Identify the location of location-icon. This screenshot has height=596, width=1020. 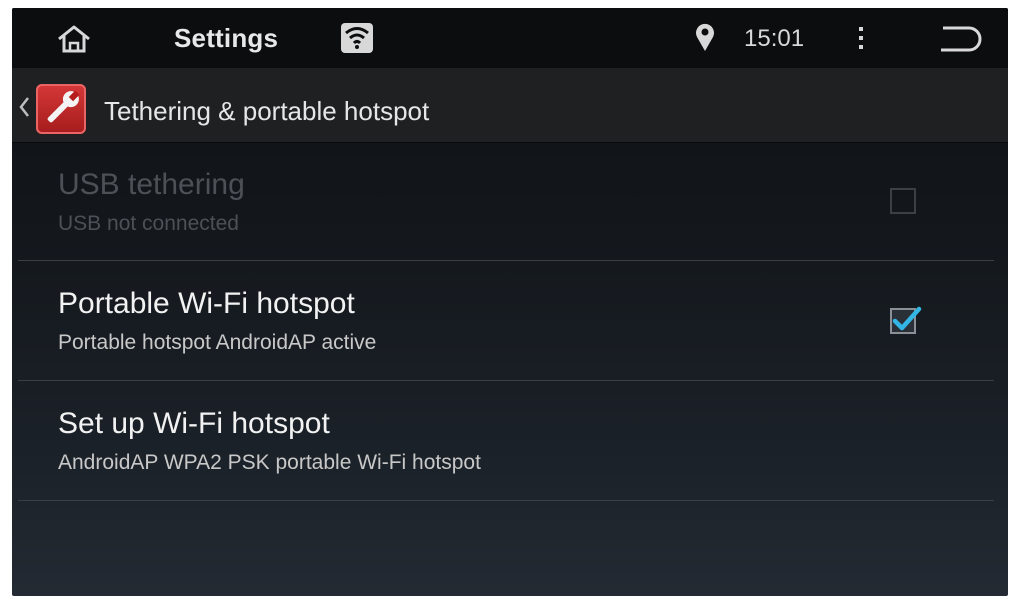
(705, 37).